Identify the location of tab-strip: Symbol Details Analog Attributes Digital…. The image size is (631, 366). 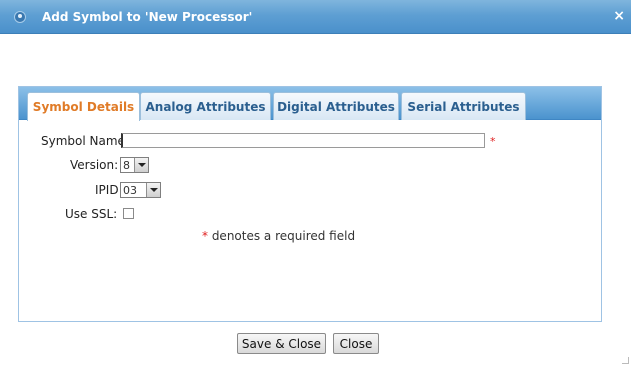
(310, 104).